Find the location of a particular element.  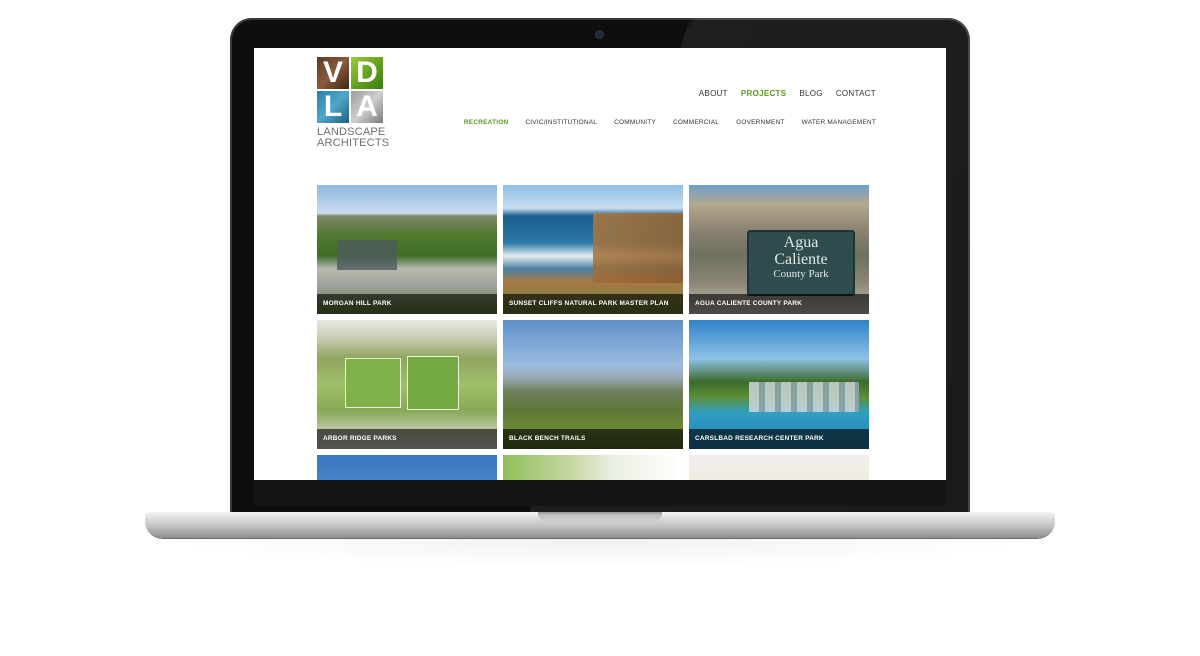

logo-tile-a: A is located at coordinates (367, 107).